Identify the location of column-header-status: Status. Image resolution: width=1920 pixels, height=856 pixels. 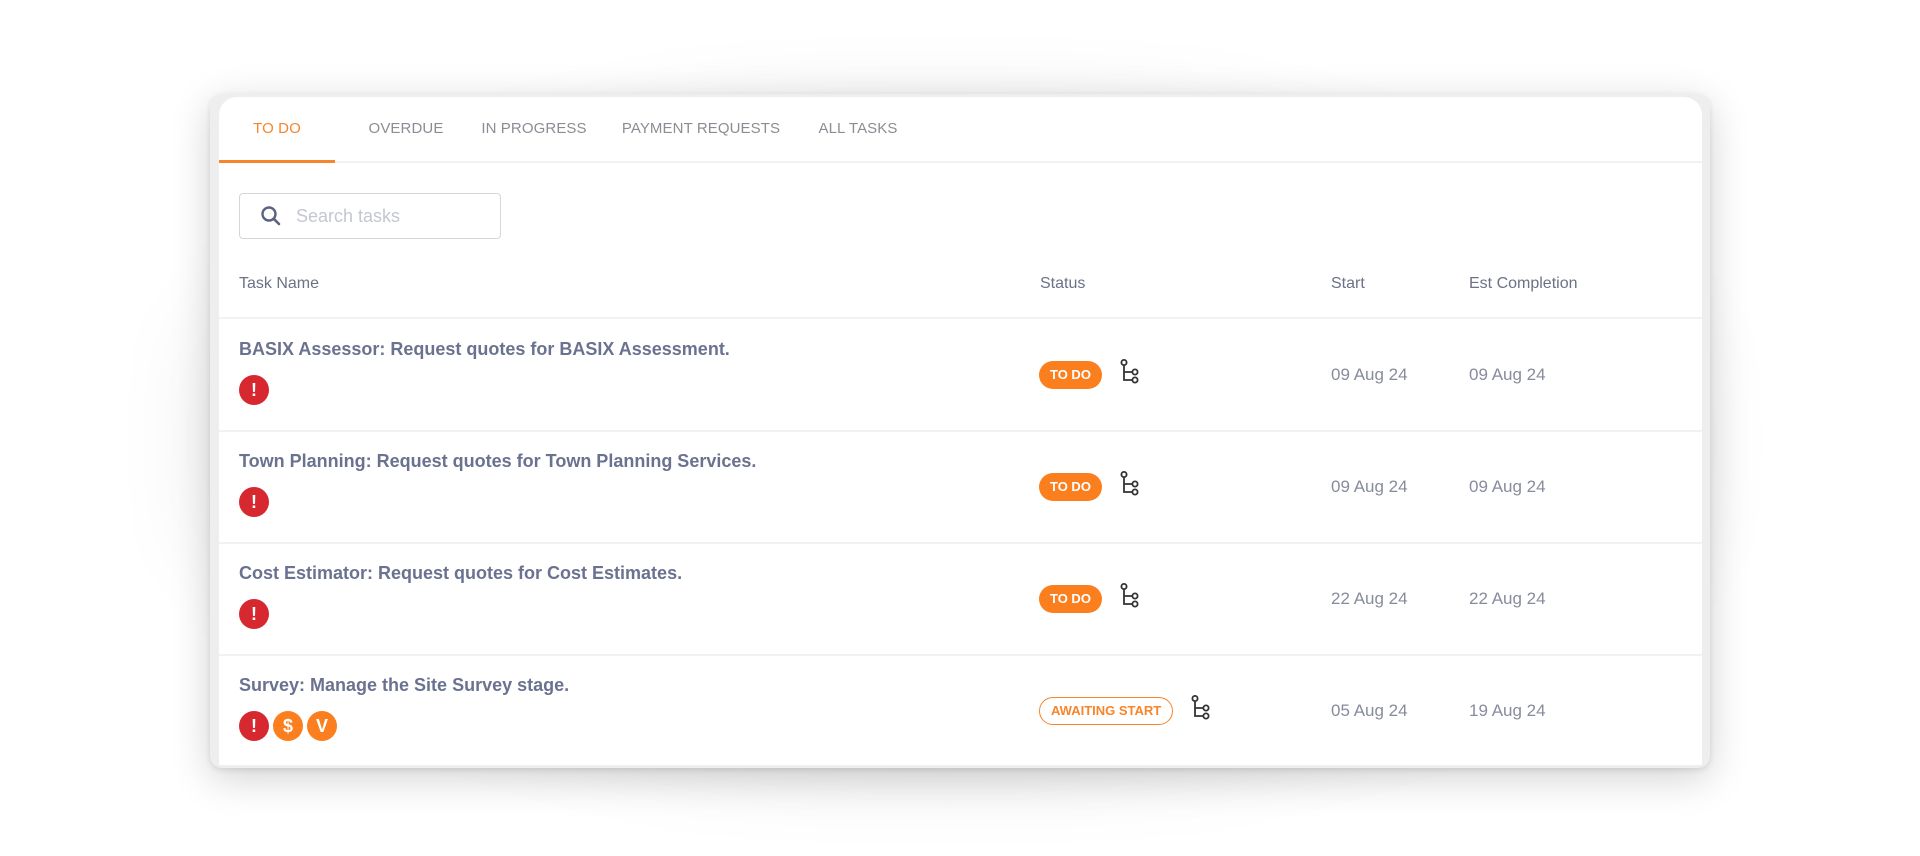
(1062, 284).